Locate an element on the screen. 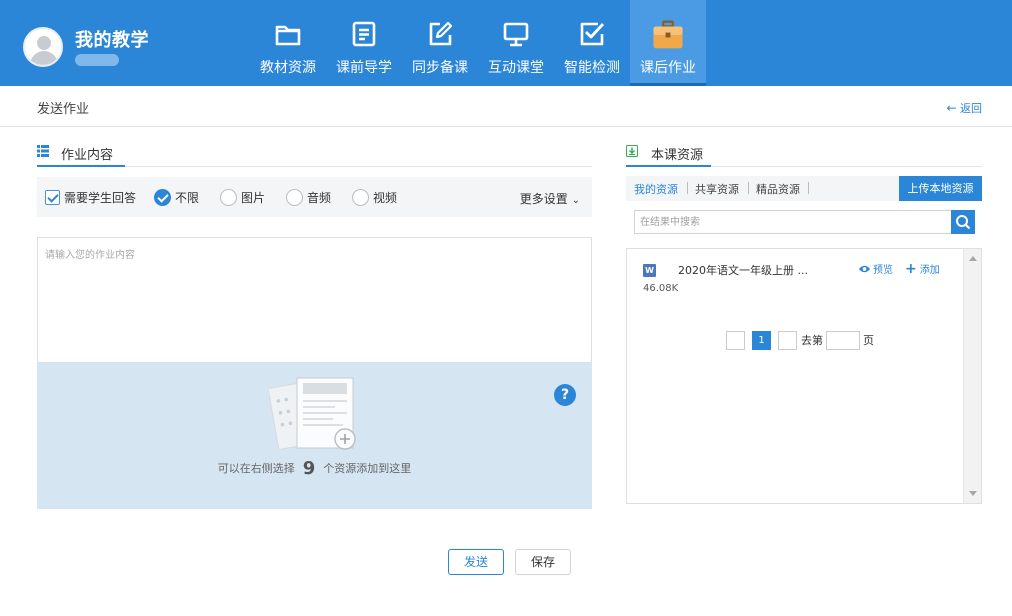 The image size is (1012, 616). scroll-up-icon is located at coordinates (973, 258).